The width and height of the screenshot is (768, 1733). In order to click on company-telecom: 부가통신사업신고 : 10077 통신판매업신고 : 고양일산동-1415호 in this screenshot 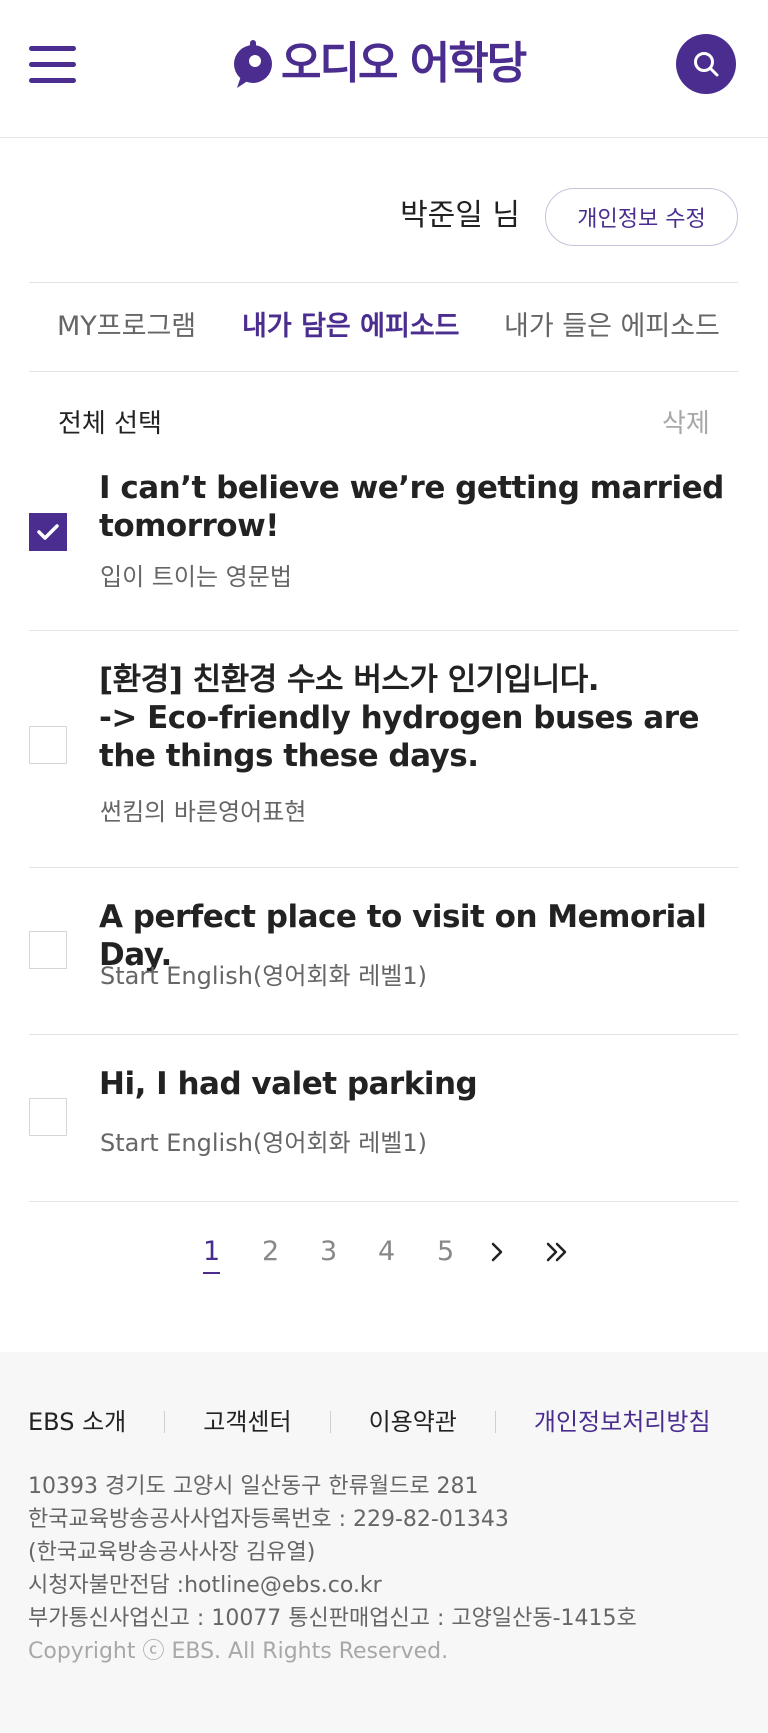, I will do `click(332, 1618)`.